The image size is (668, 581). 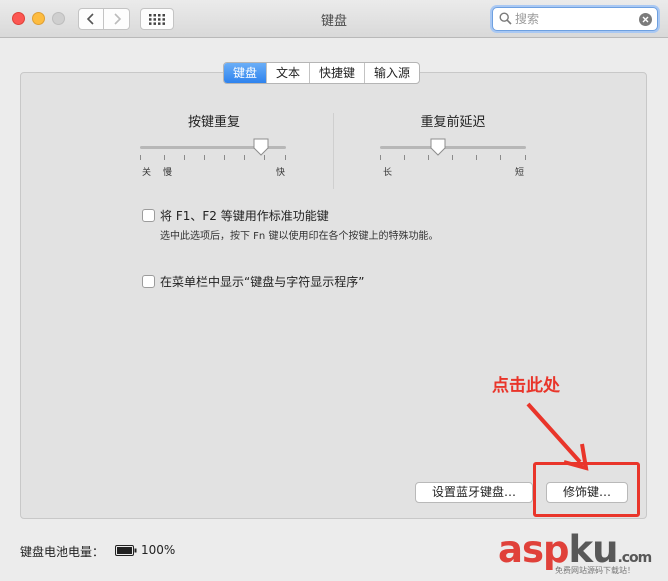 I want to click on annotation-text: 点击此处, so click(x=526, y=386).